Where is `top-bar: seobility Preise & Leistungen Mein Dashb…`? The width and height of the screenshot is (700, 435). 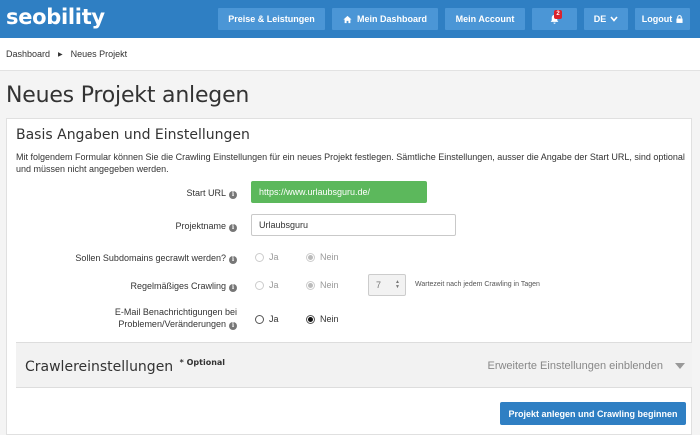 top-bar: seobility Preise & Leistungen Mein Dashb… is located at coordinates (350, 19).